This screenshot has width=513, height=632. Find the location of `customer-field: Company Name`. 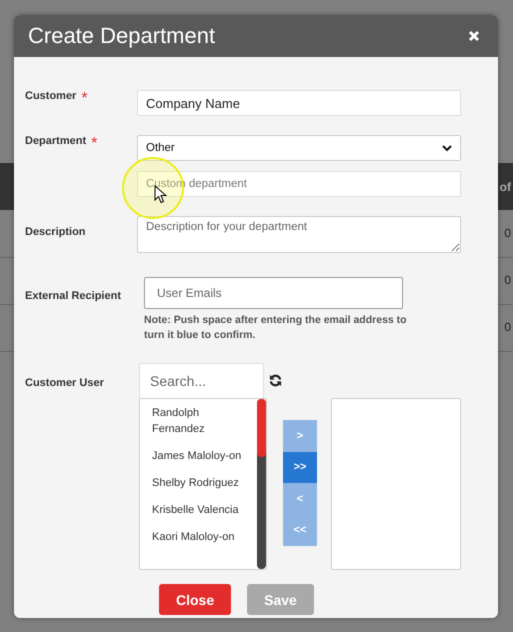

customer-field: Company Name is located at coordinates (299, 103).